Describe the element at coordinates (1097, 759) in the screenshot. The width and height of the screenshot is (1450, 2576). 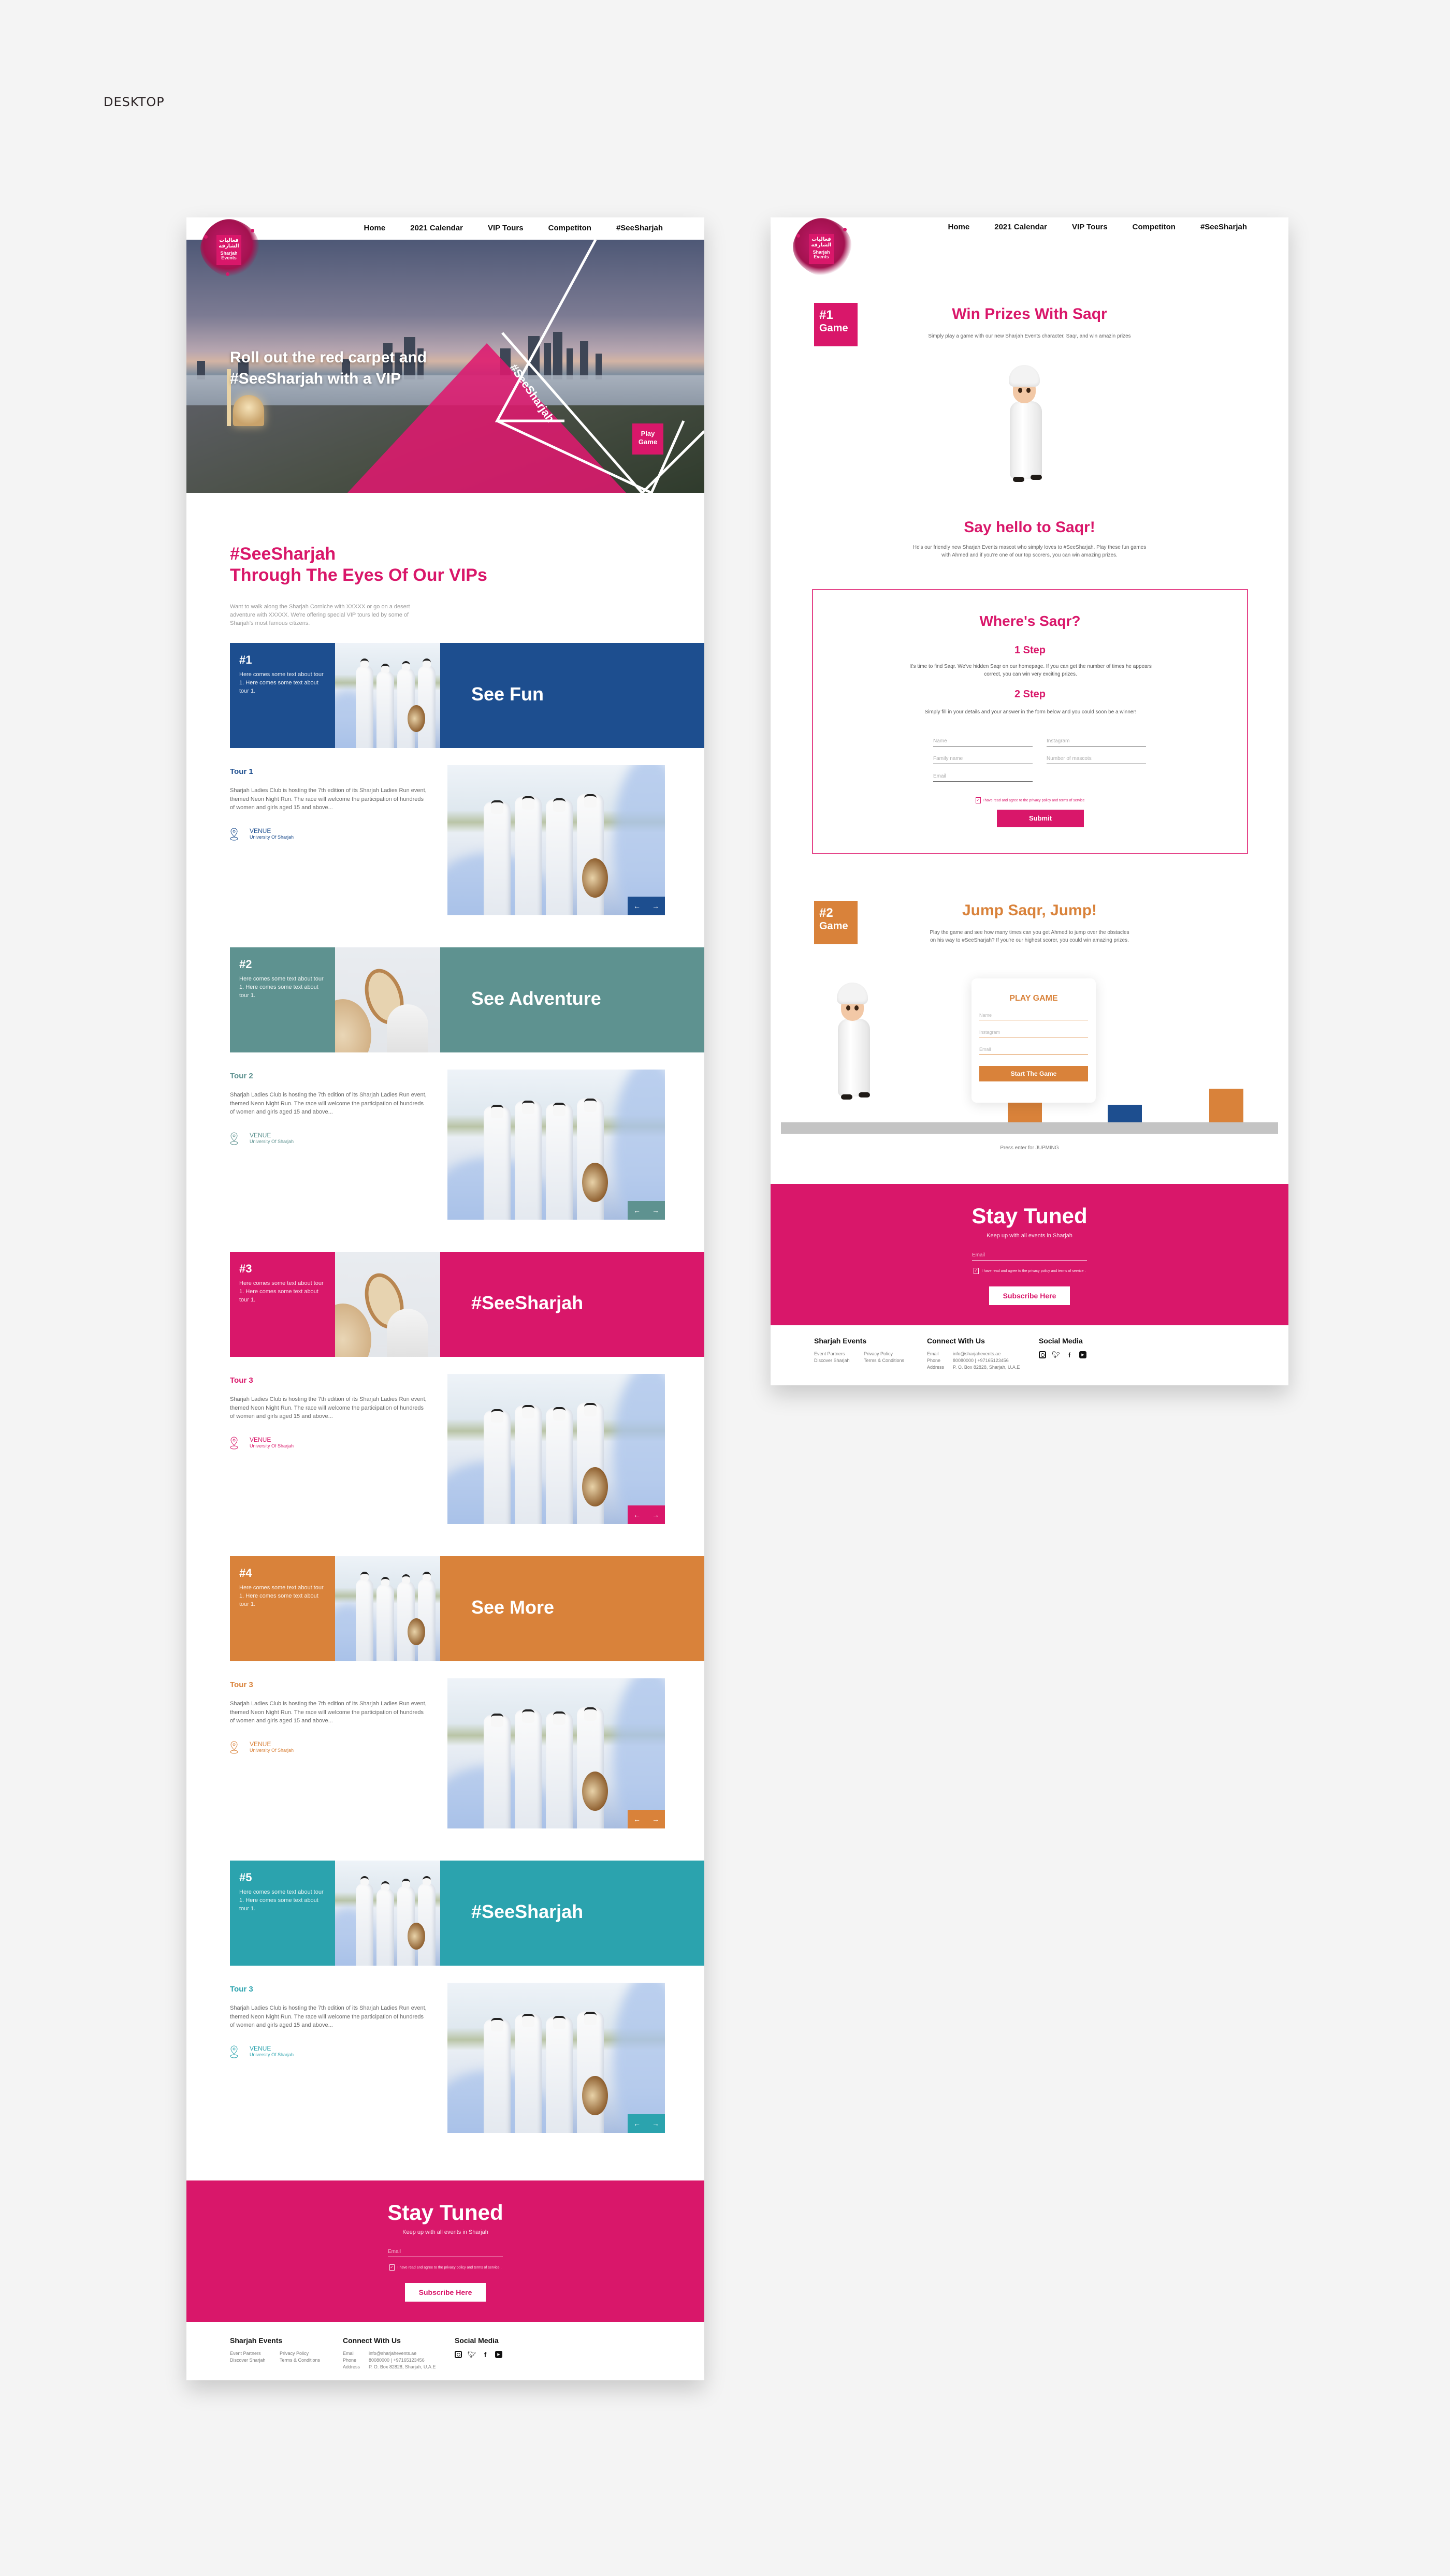
I see `mascots-count-input` at that location.